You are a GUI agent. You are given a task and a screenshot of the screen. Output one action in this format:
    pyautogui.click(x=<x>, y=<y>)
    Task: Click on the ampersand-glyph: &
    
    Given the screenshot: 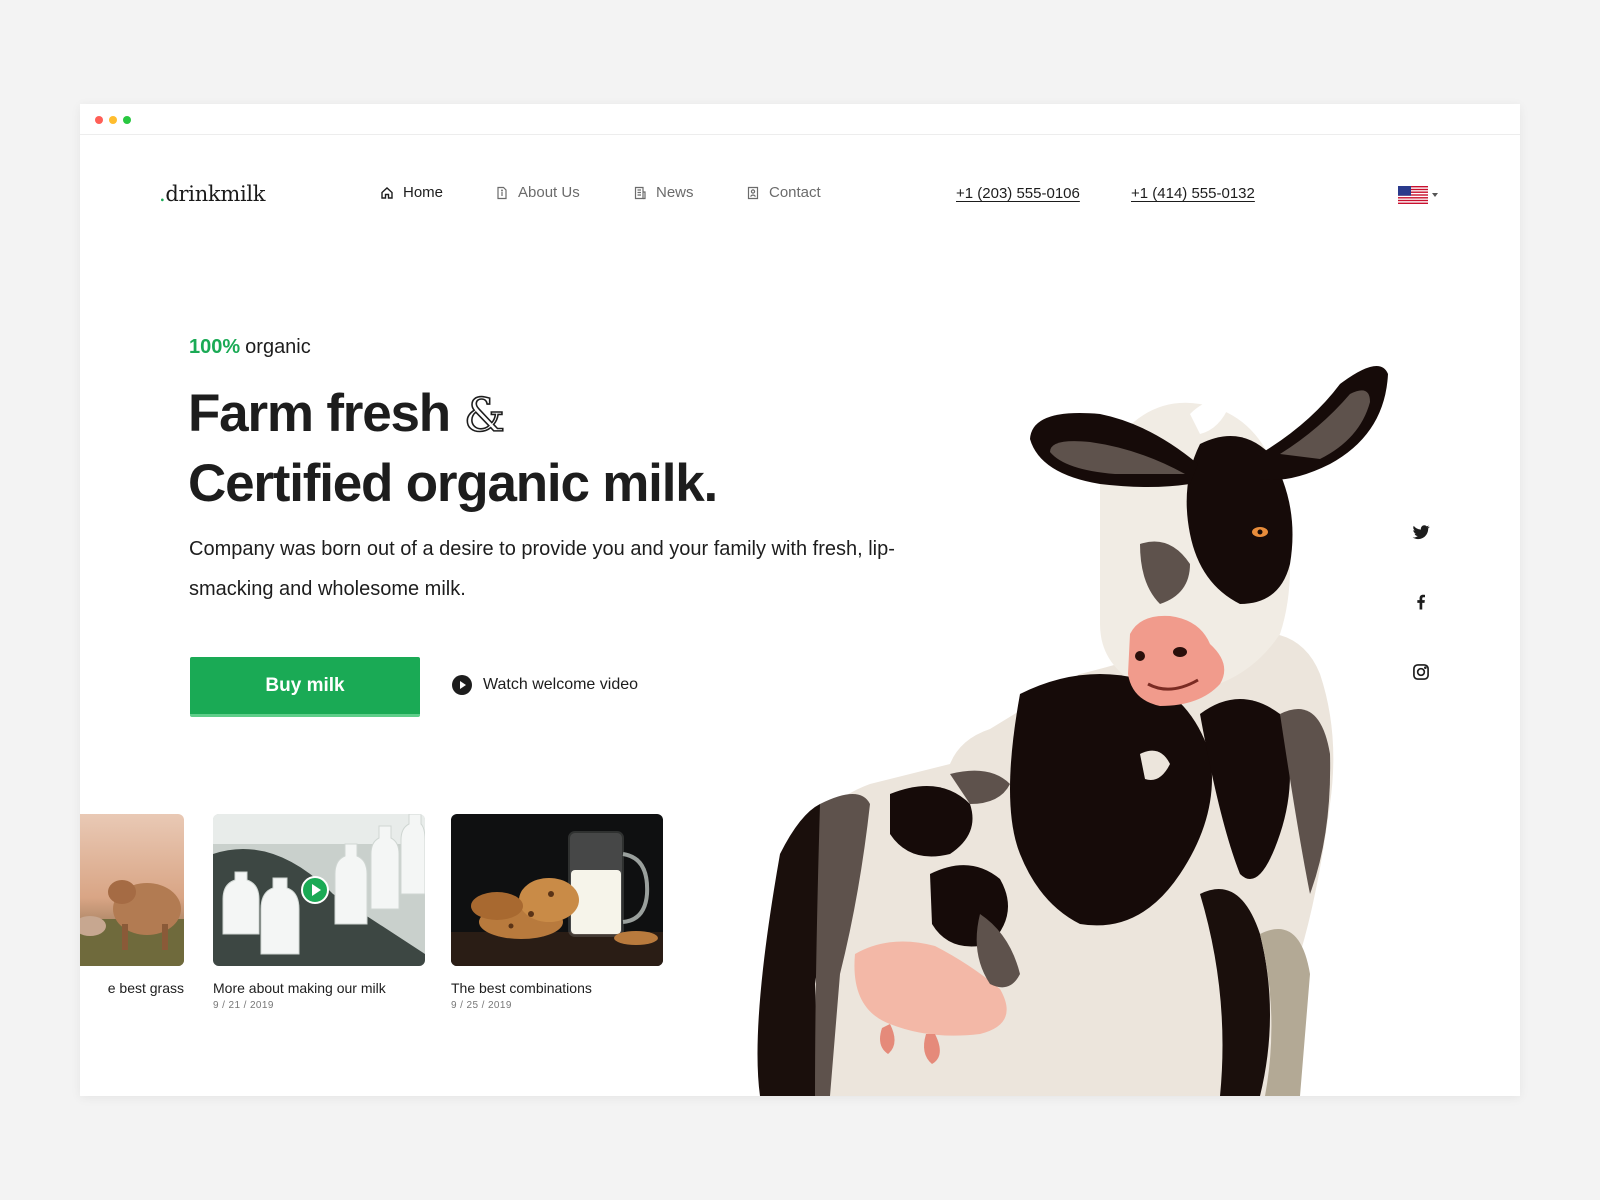 What is the action you would take?
    pyautogui.click(x=484, y=415)
    